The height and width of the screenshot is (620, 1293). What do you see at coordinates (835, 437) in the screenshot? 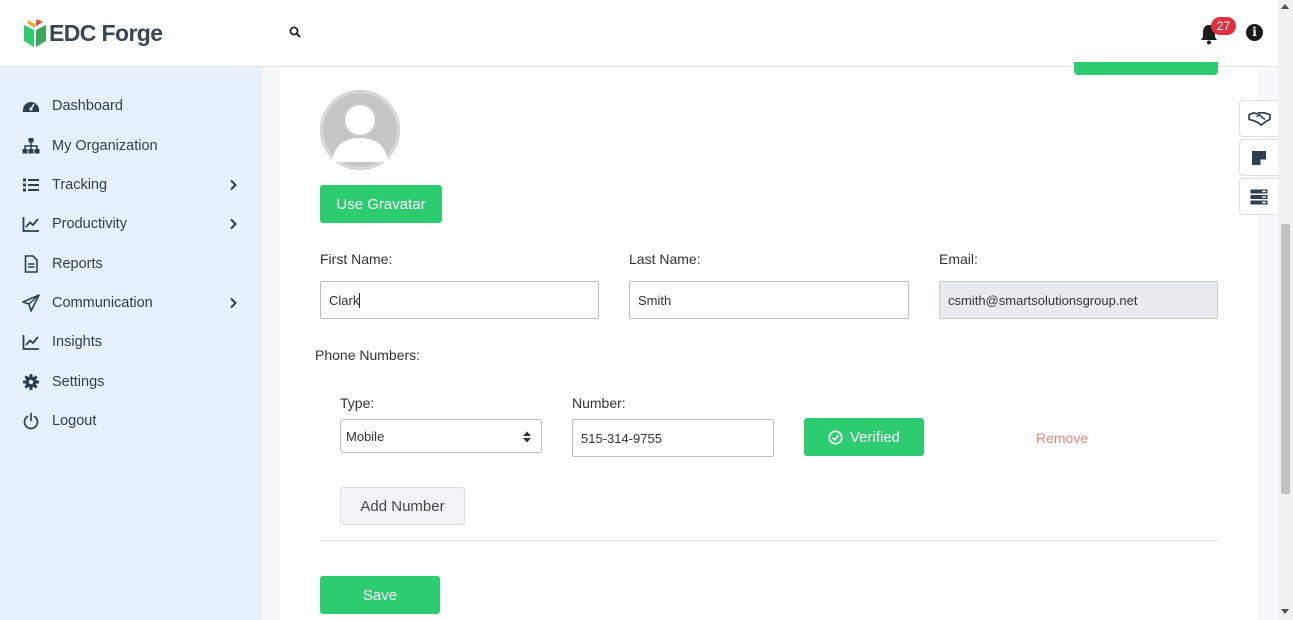
I see `check-circle-icon` at bounding box center [835, 437].